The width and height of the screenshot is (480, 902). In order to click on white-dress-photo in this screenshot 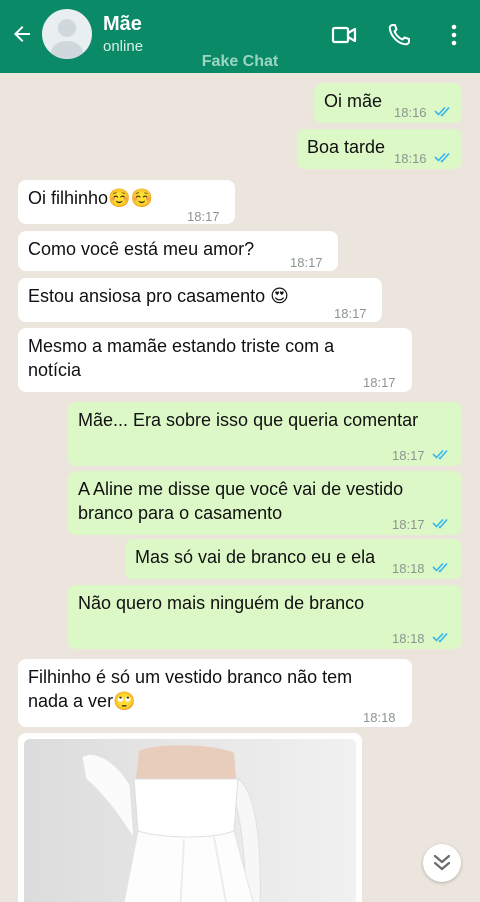, I will do `click(190, 820)`.